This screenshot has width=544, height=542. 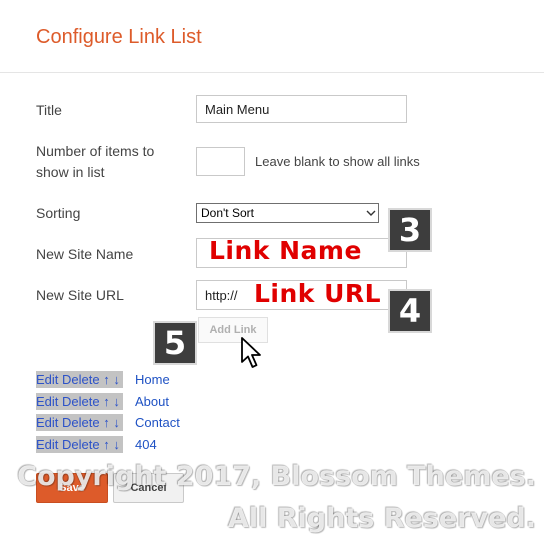 What do you see at coordinates (157, 422) in the screenshot?
I see `link-name: Contact` at bounding box center [157, 422].